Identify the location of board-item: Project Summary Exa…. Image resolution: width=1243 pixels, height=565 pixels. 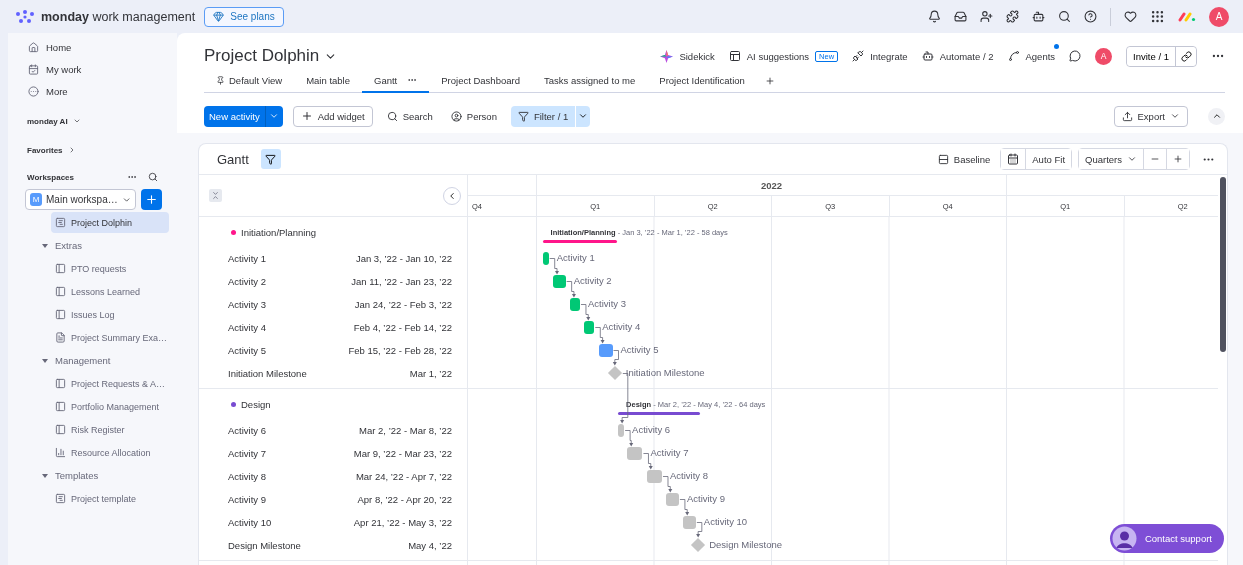
(110, 337).